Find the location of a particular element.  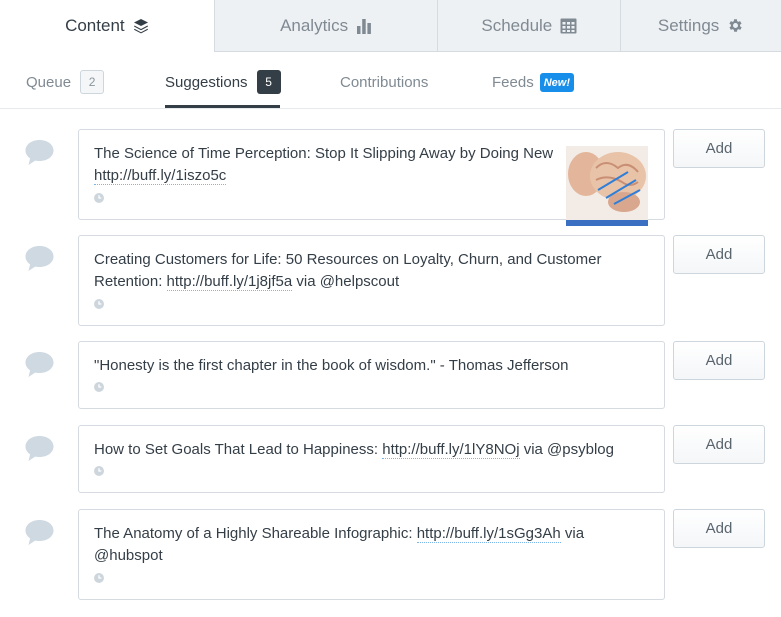

tab-analytics: Analytics is located at coordinates (325, 26).